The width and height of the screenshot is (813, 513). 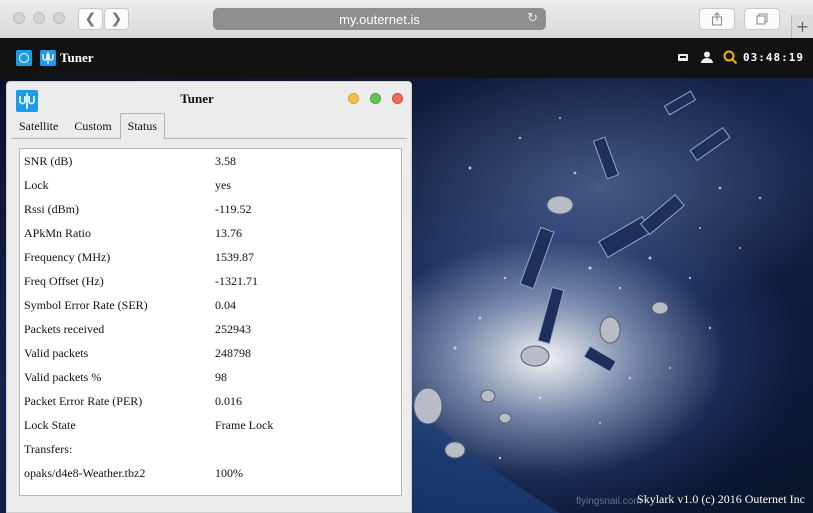 What do you see at coordinates (64, 329) in the screenshot?
I see `status-label: Packets received` at bounding box center [64, 329].